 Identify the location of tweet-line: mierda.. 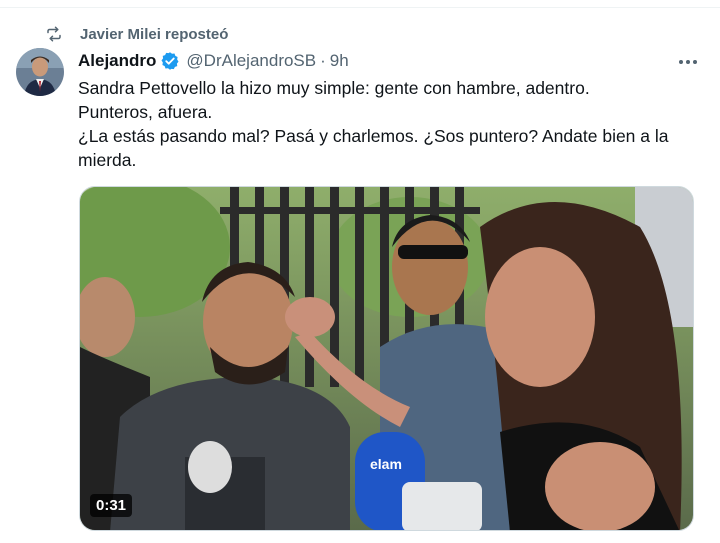
(107, 160).